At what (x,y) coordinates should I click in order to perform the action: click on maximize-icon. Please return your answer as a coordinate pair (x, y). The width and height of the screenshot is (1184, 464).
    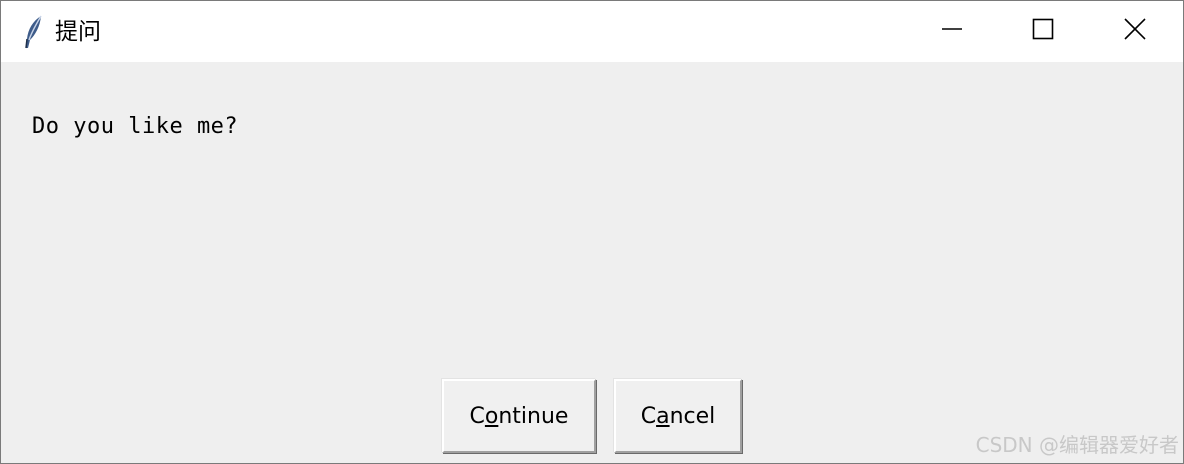
    Looking at the image, I should click on (1043, 31).